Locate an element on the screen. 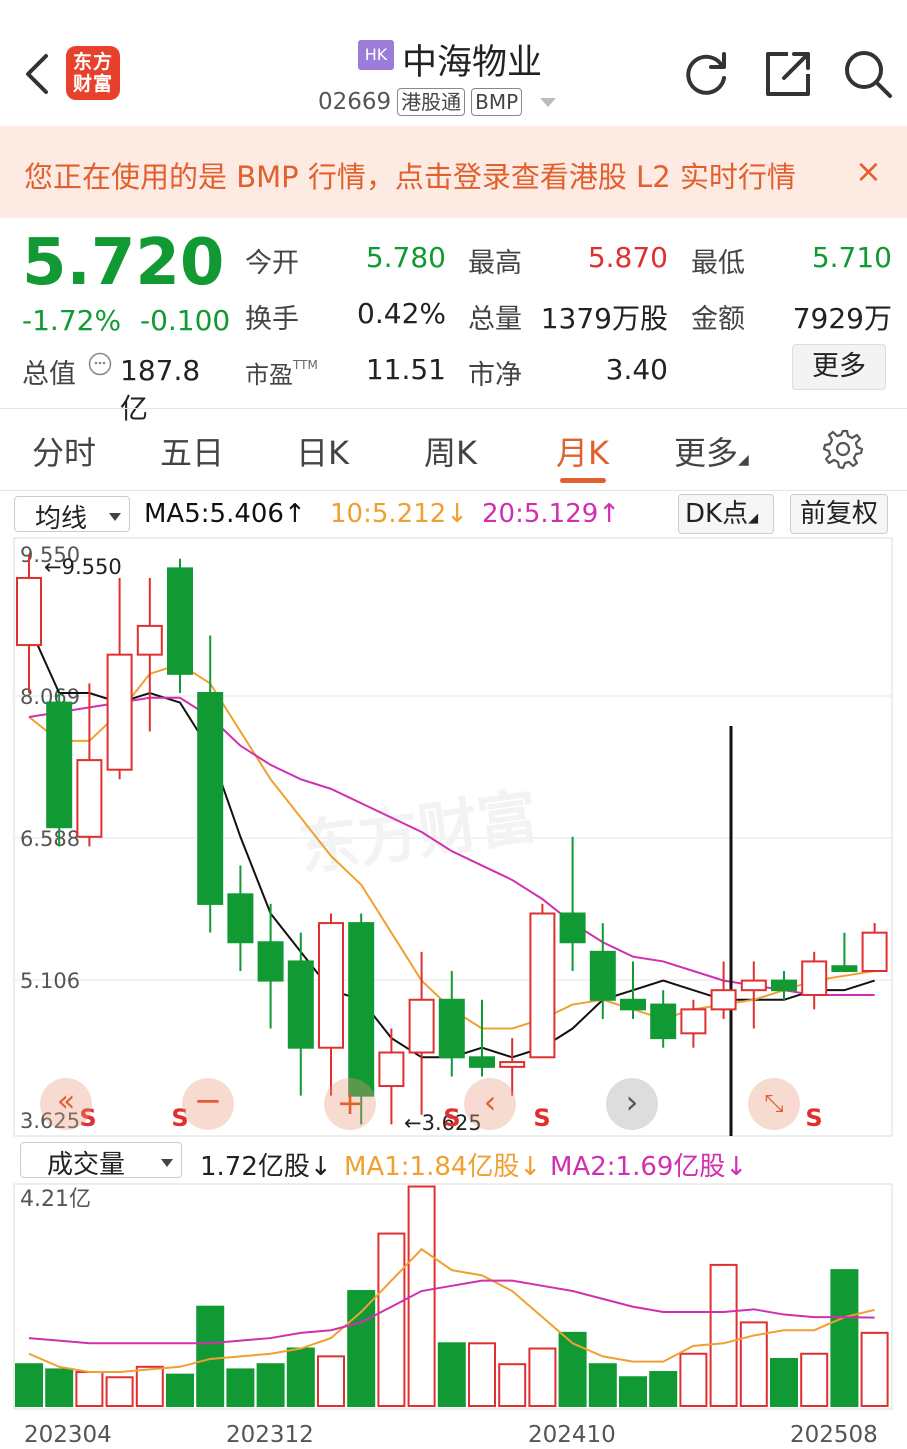 This screenshot has width=907, height=1449. share-icon is located at coordinates (788, 74).